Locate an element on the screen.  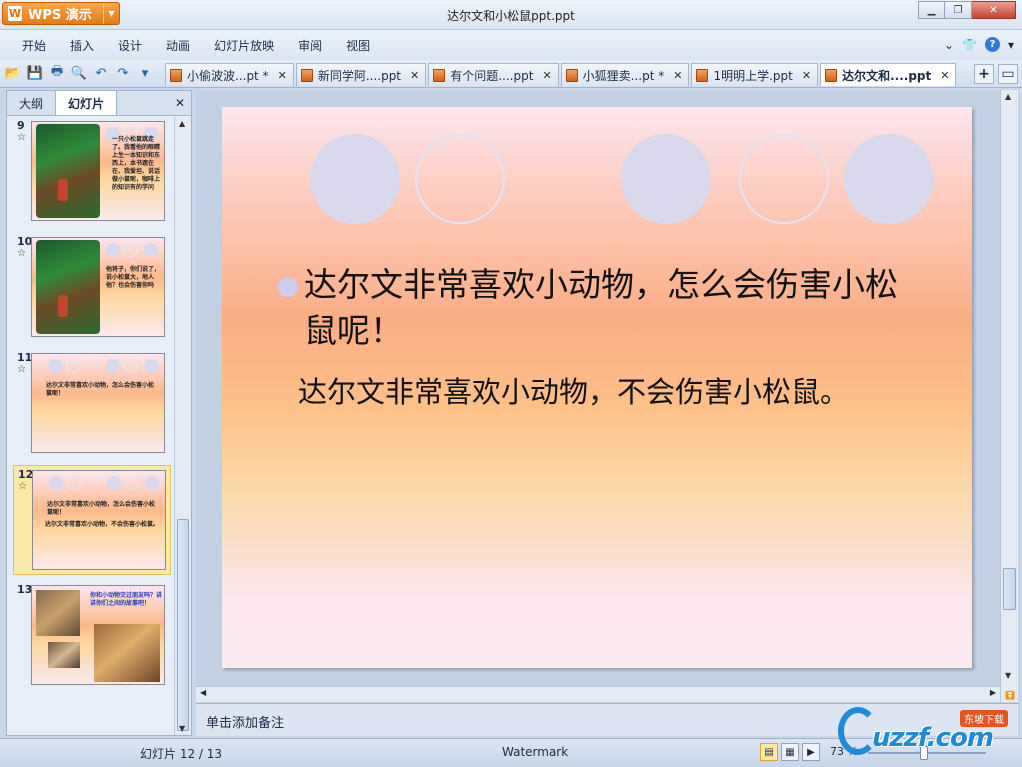
doc-tab-label: 小狐狸卖...pt * is located at coordinates (623, 75).